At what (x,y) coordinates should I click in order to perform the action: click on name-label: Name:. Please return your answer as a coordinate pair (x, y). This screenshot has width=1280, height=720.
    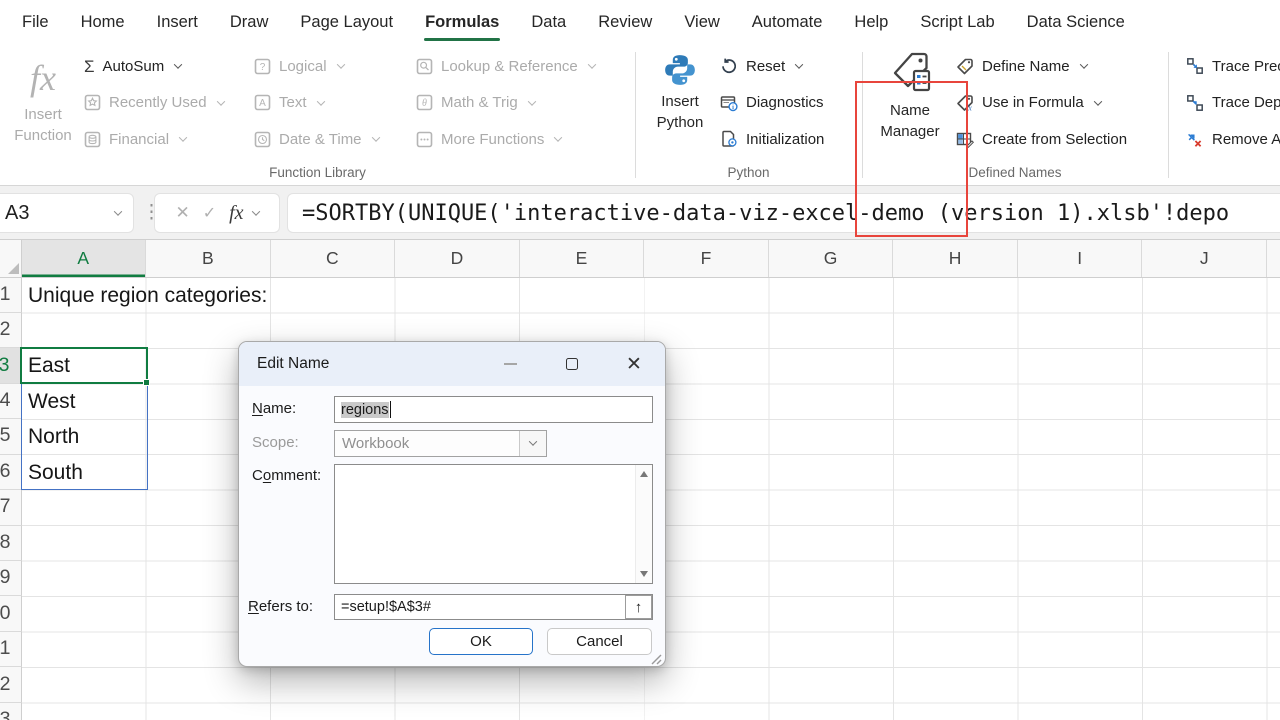
    Looking at the image, I should click on (274, 408).